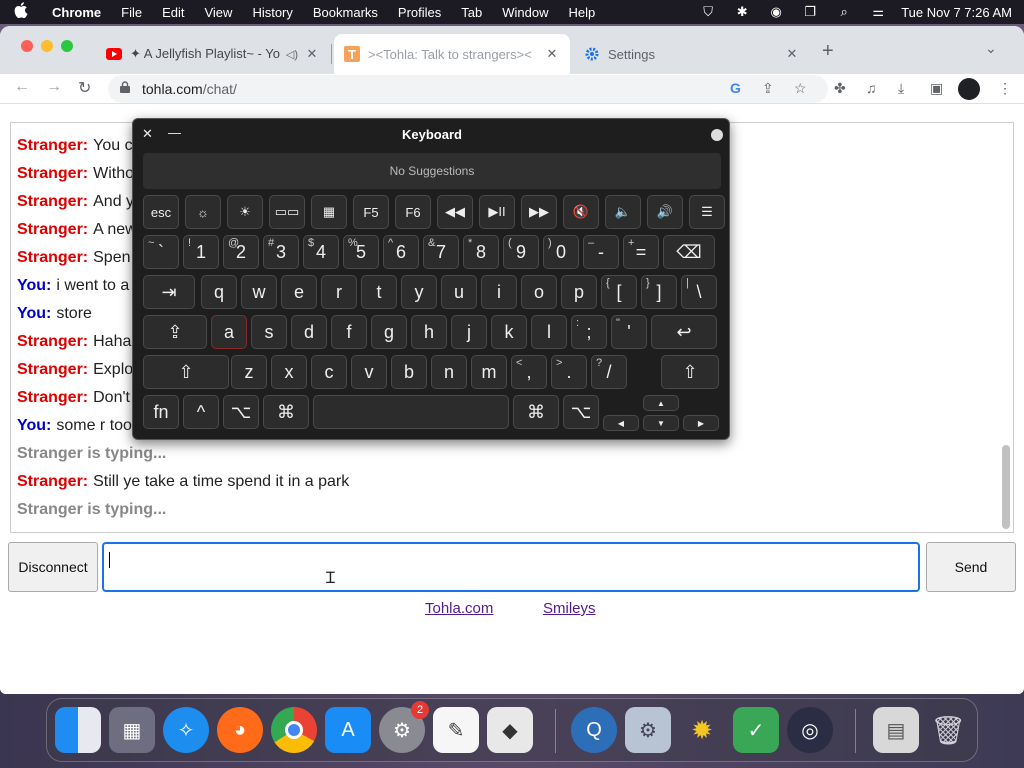  Describe the element at coordinates (53, 567) in the screenshot. I see `disconnect-button: Disconnect` at that location.